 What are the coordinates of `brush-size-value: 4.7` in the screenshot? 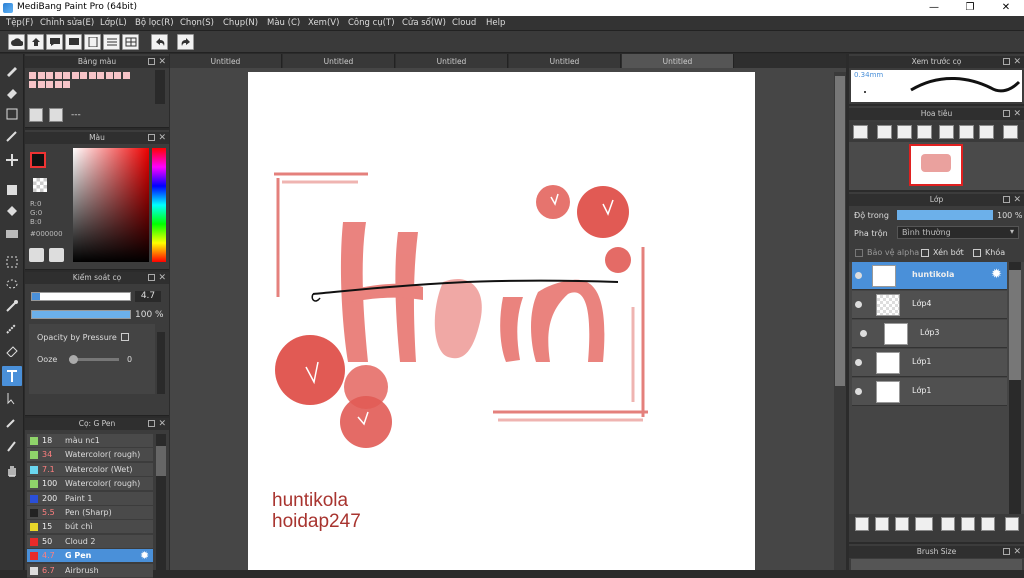 It's located at (148, 296).